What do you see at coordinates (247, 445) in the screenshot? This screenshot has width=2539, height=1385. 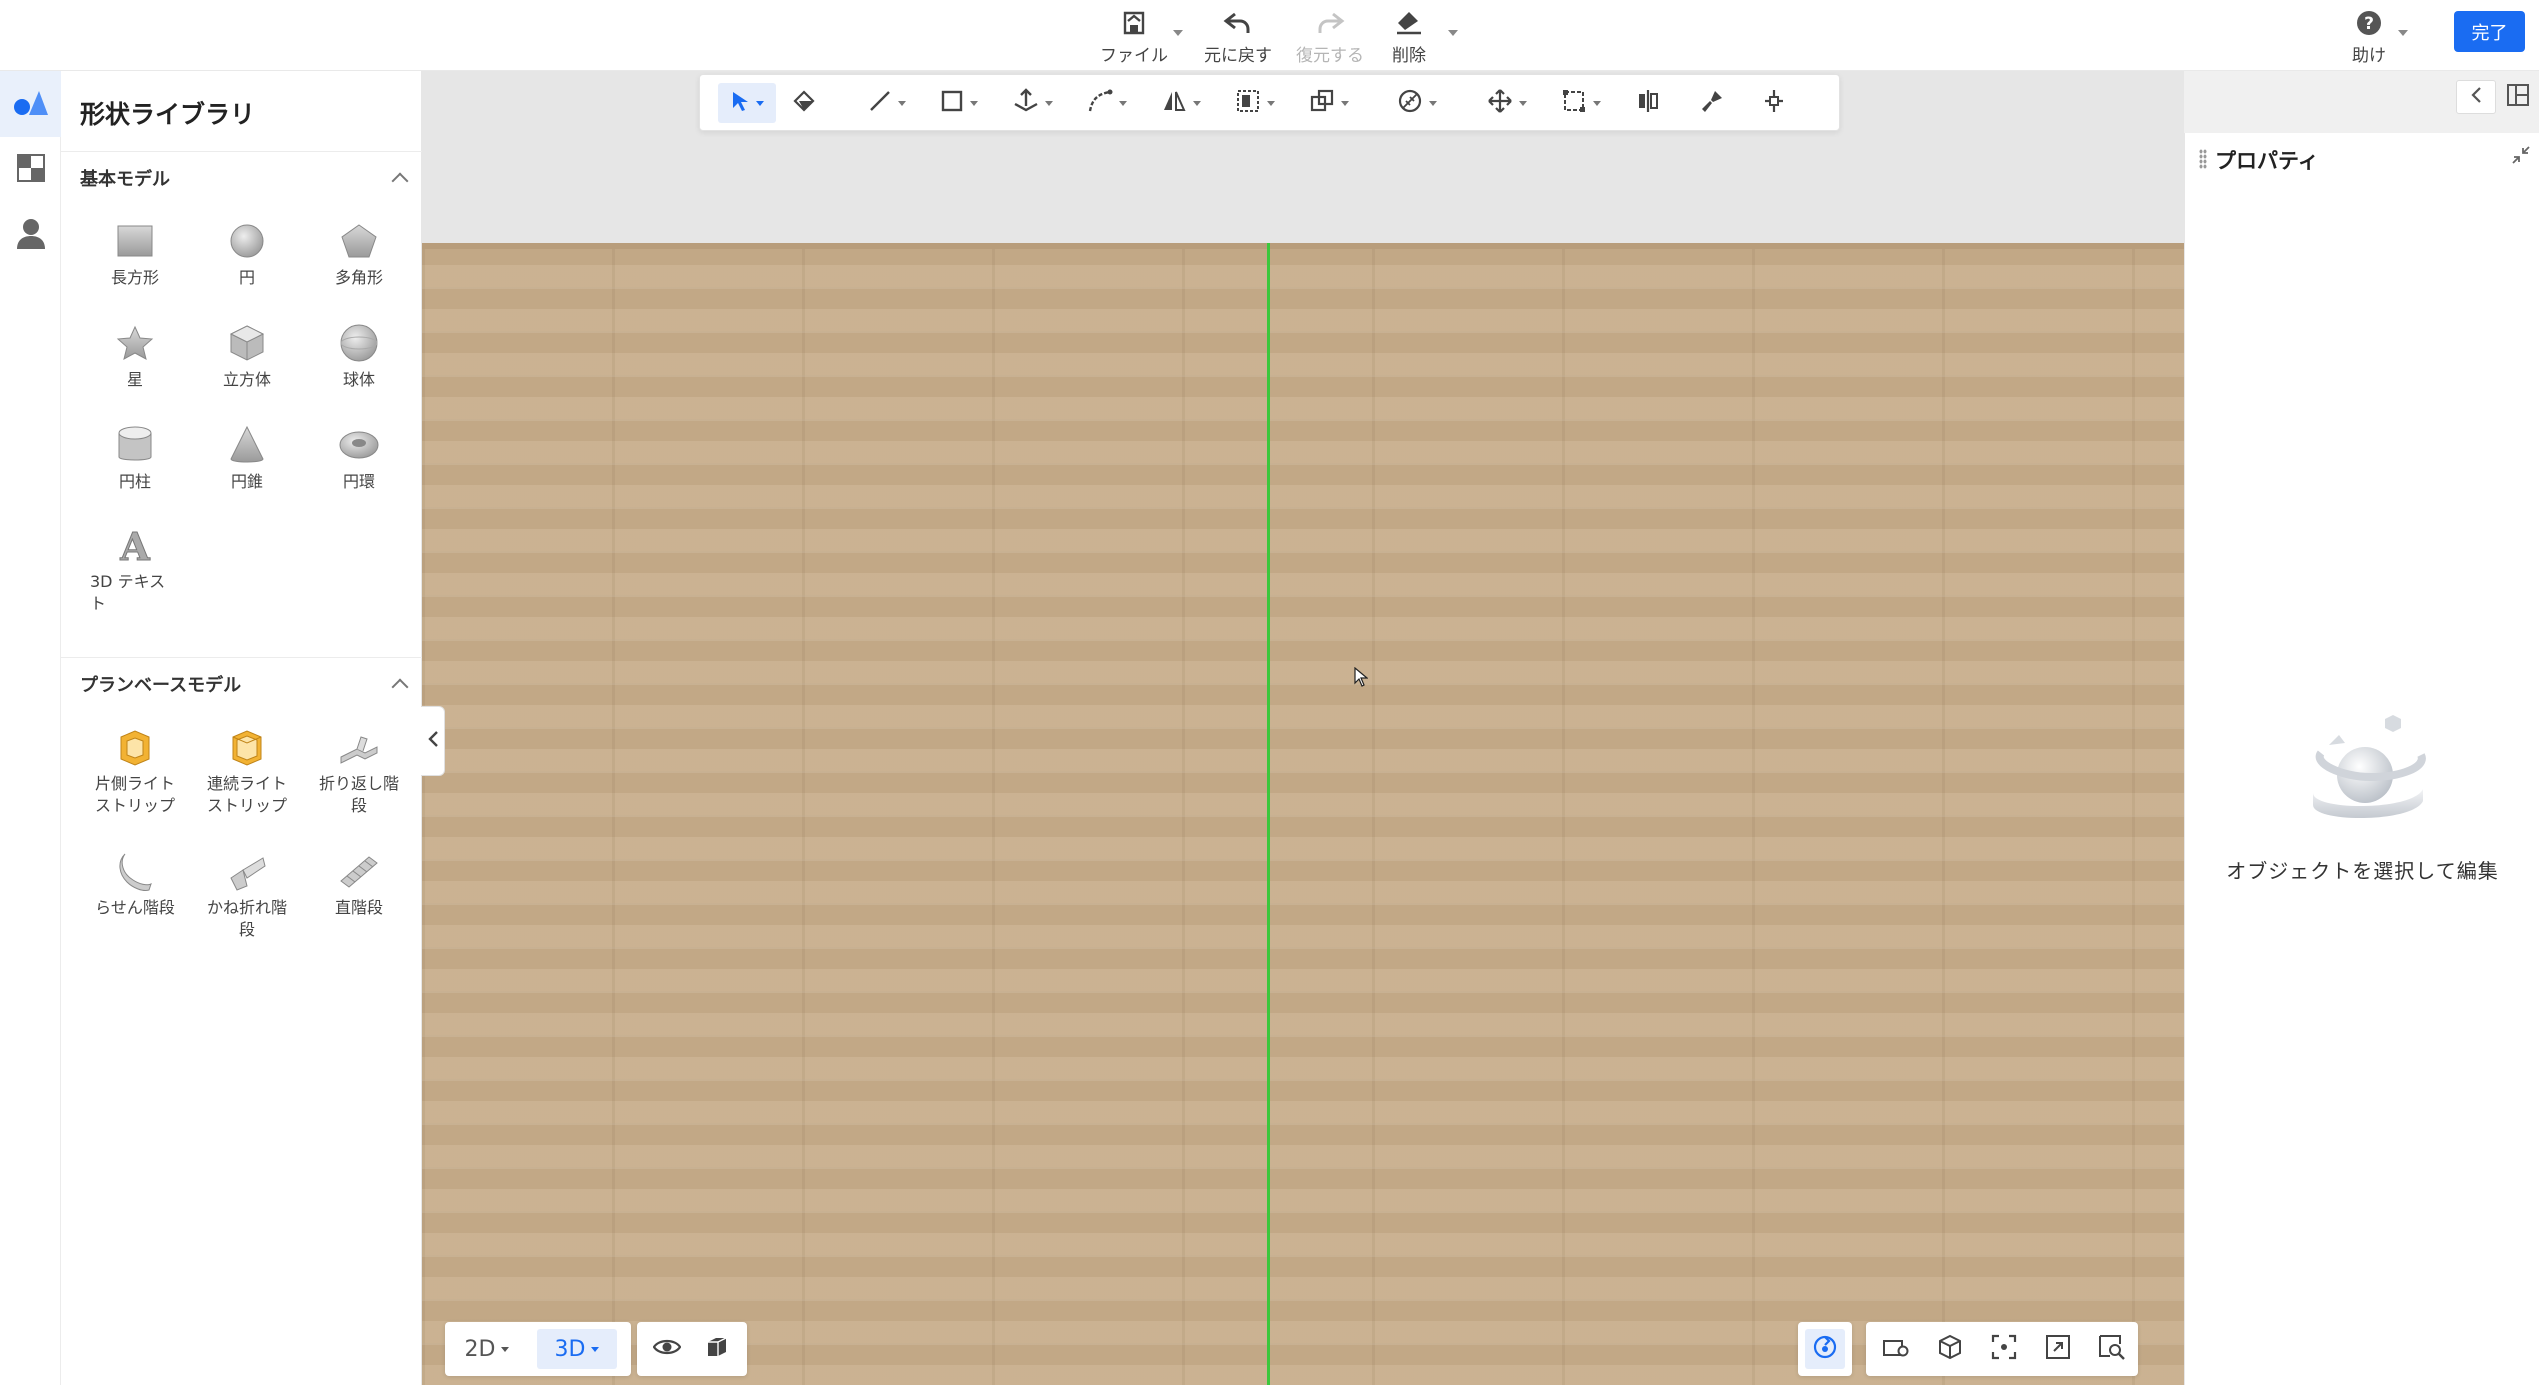 I see `cone-icon` at bounding box center [247, 445].